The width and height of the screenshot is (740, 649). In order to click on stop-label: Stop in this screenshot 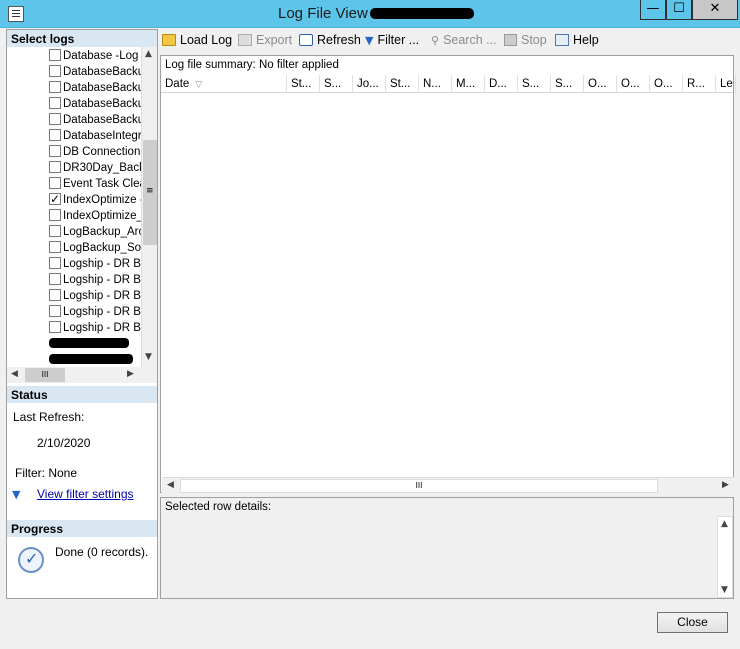, I will do `click(534, 40)`.